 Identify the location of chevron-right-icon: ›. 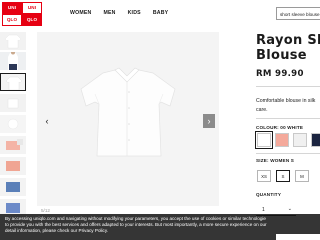
(209, 121).